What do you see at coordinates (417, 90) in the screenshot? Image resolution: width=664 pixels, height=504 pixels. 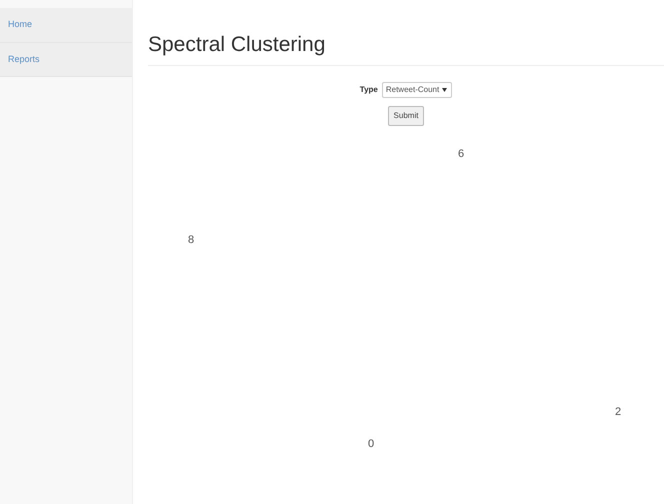 I see `type-select: Retweet-Count` at bounding box center [417, 90].